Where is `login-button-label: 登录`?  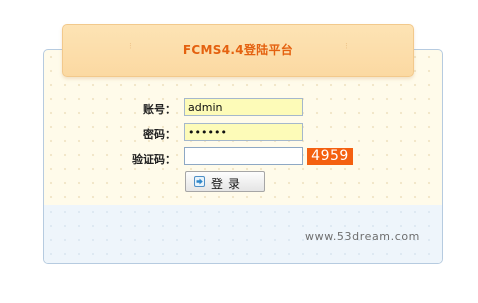 login-button-label: 登录 is located at coordinates (228, 184).